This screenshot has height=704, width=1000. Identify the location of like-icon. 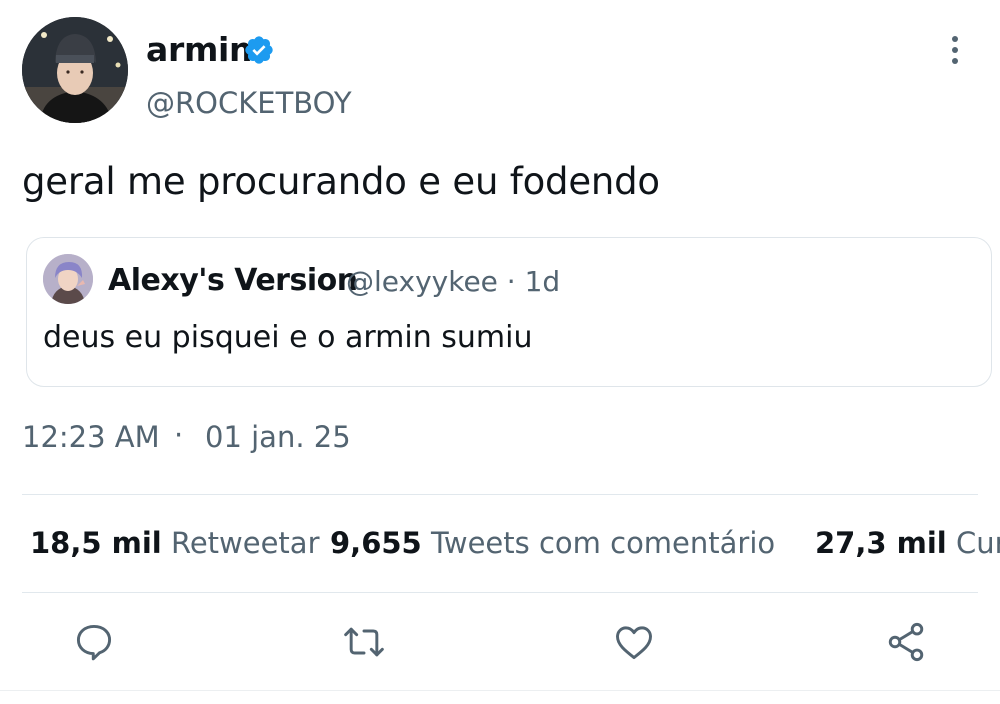
(634, 643).